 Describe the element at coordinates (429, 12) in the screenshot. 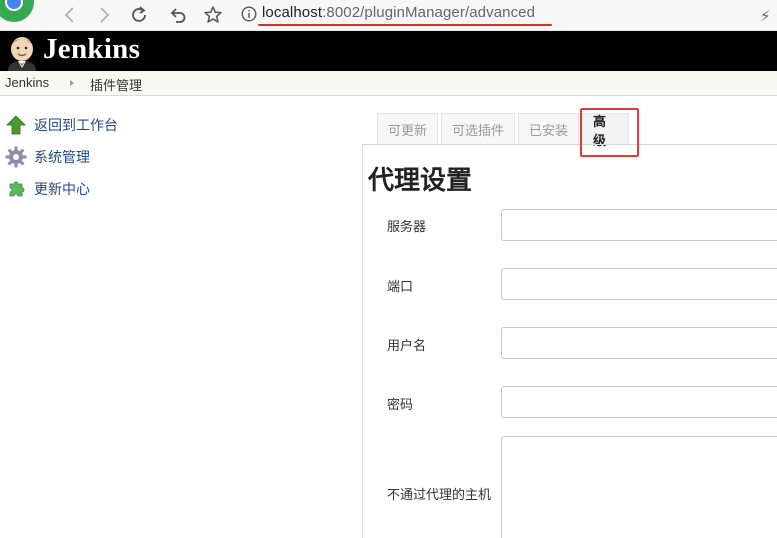

I see `url-path: :8002/pluginManager/advanced` at that location.